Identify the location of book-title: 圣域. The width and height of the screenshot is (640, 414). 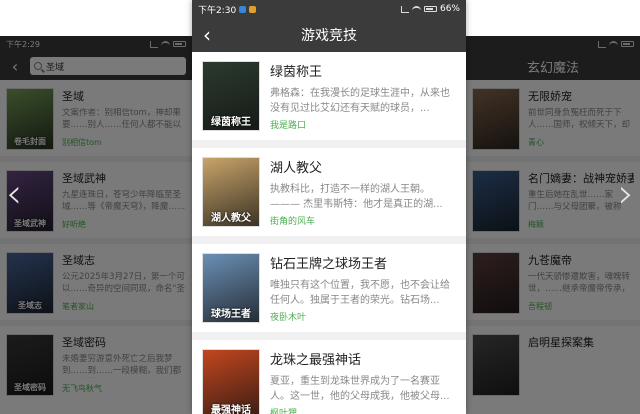
(73, 96).